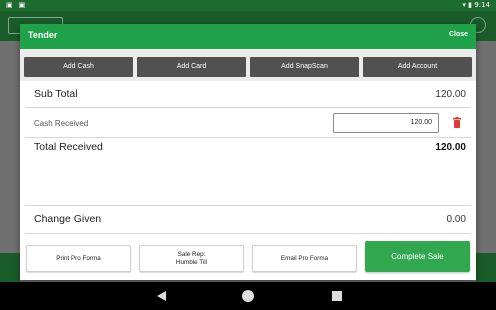 The width and height of the screenshot is (496, 310). What do you see at coordinates (337, 296) in the screenshot?
I see `recents-icon` at bounding box center [337, 296].